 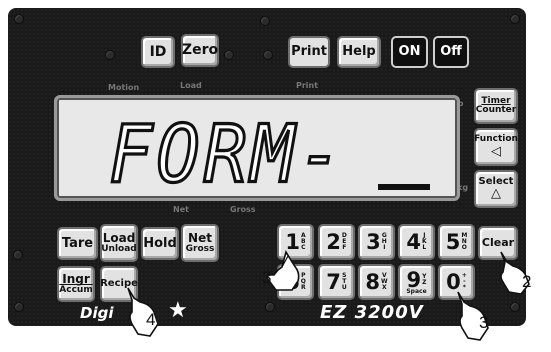 I want to click on key-letter: Z, so click(x=424, y=282).